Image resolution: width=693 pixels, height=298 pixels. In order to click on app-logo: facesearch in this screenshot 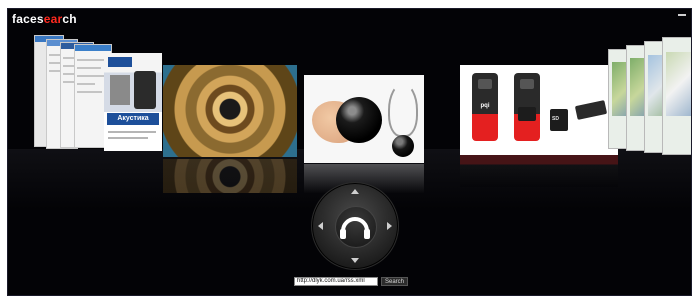, I will do `click(44, 19)`.